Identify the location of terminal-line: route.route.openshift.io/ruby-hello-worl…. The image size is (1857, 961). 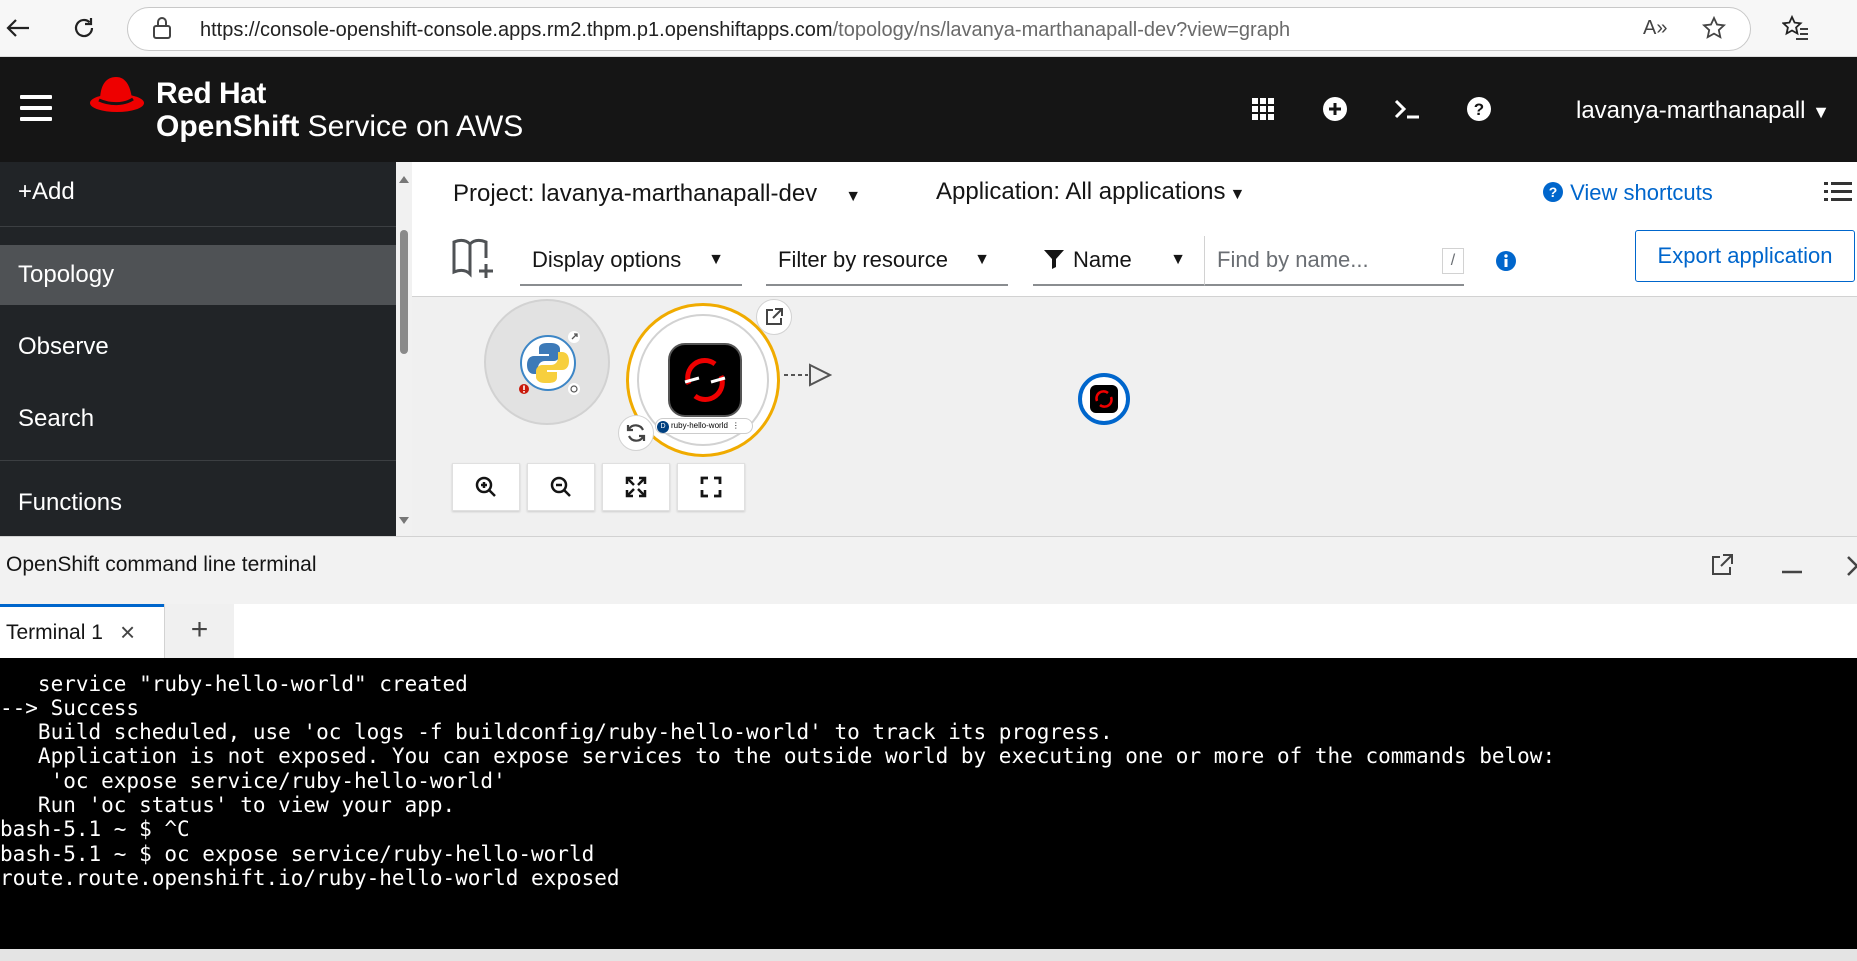
(310, 878).